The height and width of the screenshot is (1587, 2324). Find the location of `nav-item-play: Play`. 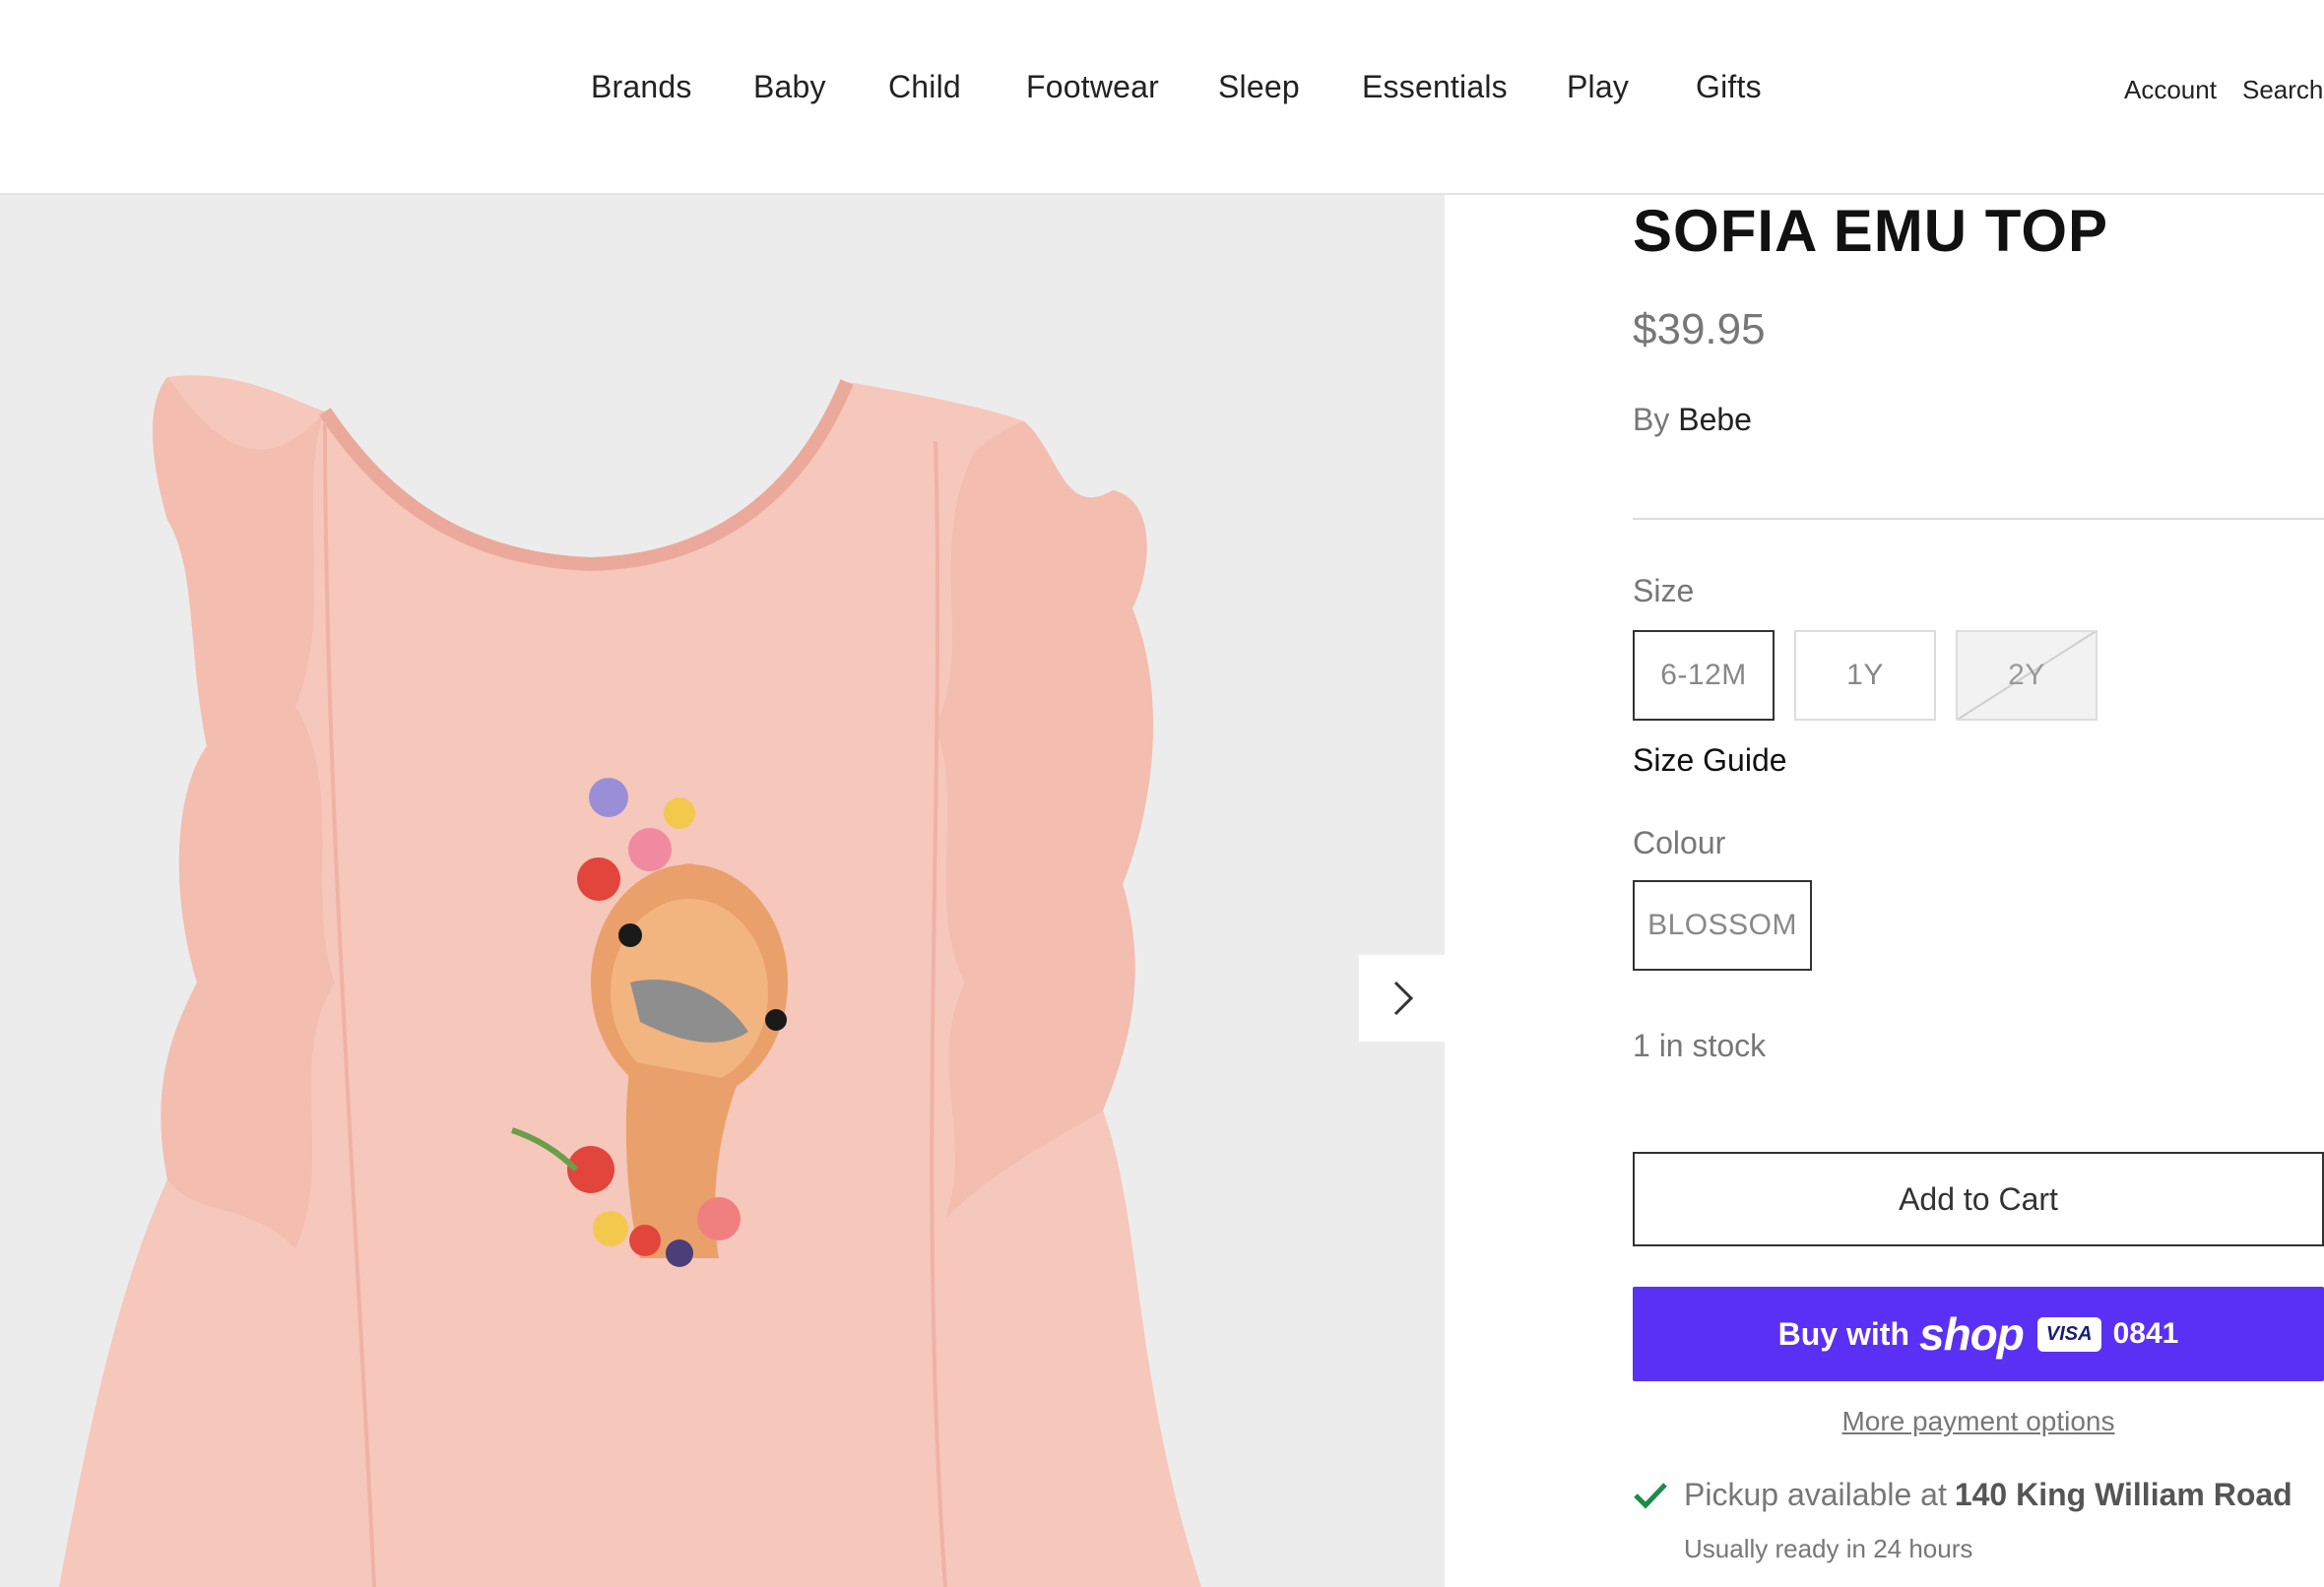

nav-item-play: Play is located at coordinates (1598, 87).